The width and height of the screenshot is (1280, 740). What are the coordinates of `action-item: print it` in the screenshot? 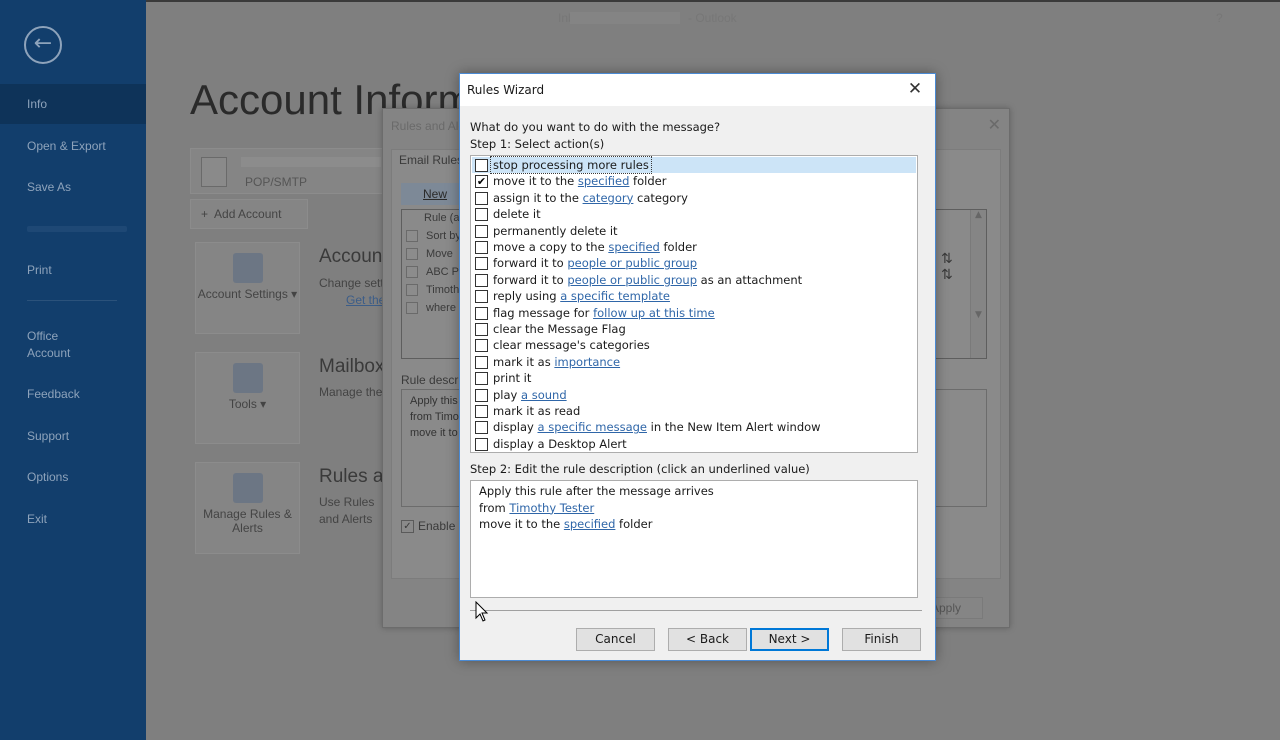 It's located at (694, 378).